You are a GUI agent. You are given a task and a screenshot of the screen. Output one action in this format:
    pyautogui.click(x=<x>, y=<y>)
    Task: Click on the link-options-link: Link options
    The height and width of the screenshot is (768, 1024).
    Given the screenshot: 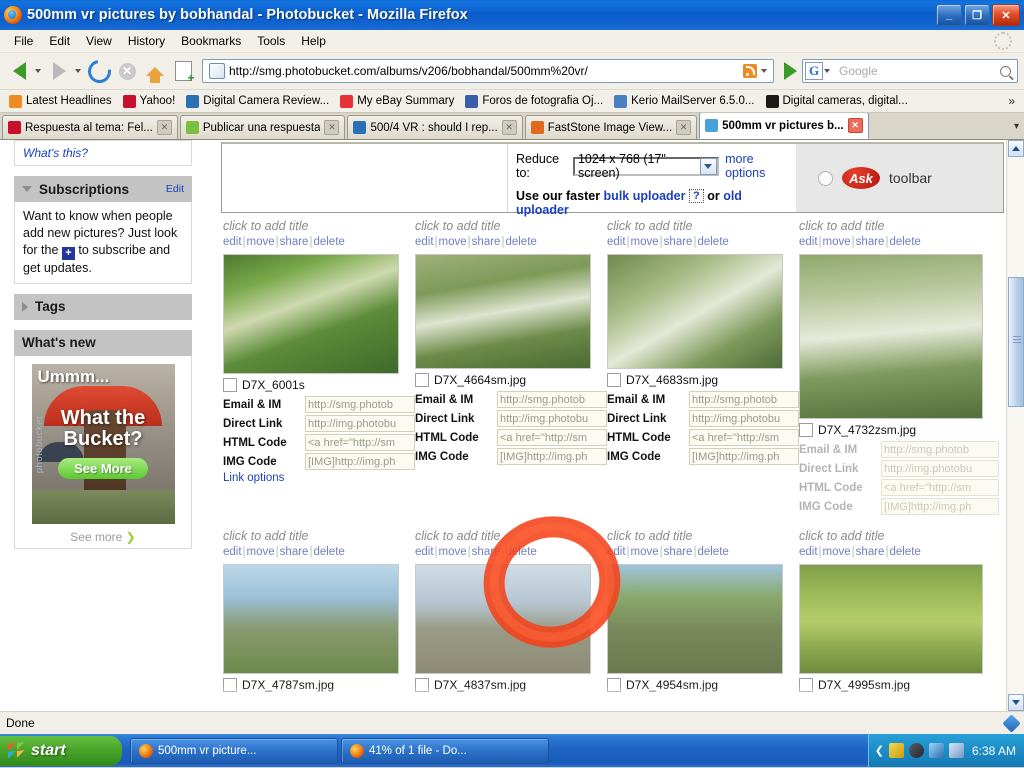 What is the action you would take?
    pyautogui.click(x=253, y=478)
    